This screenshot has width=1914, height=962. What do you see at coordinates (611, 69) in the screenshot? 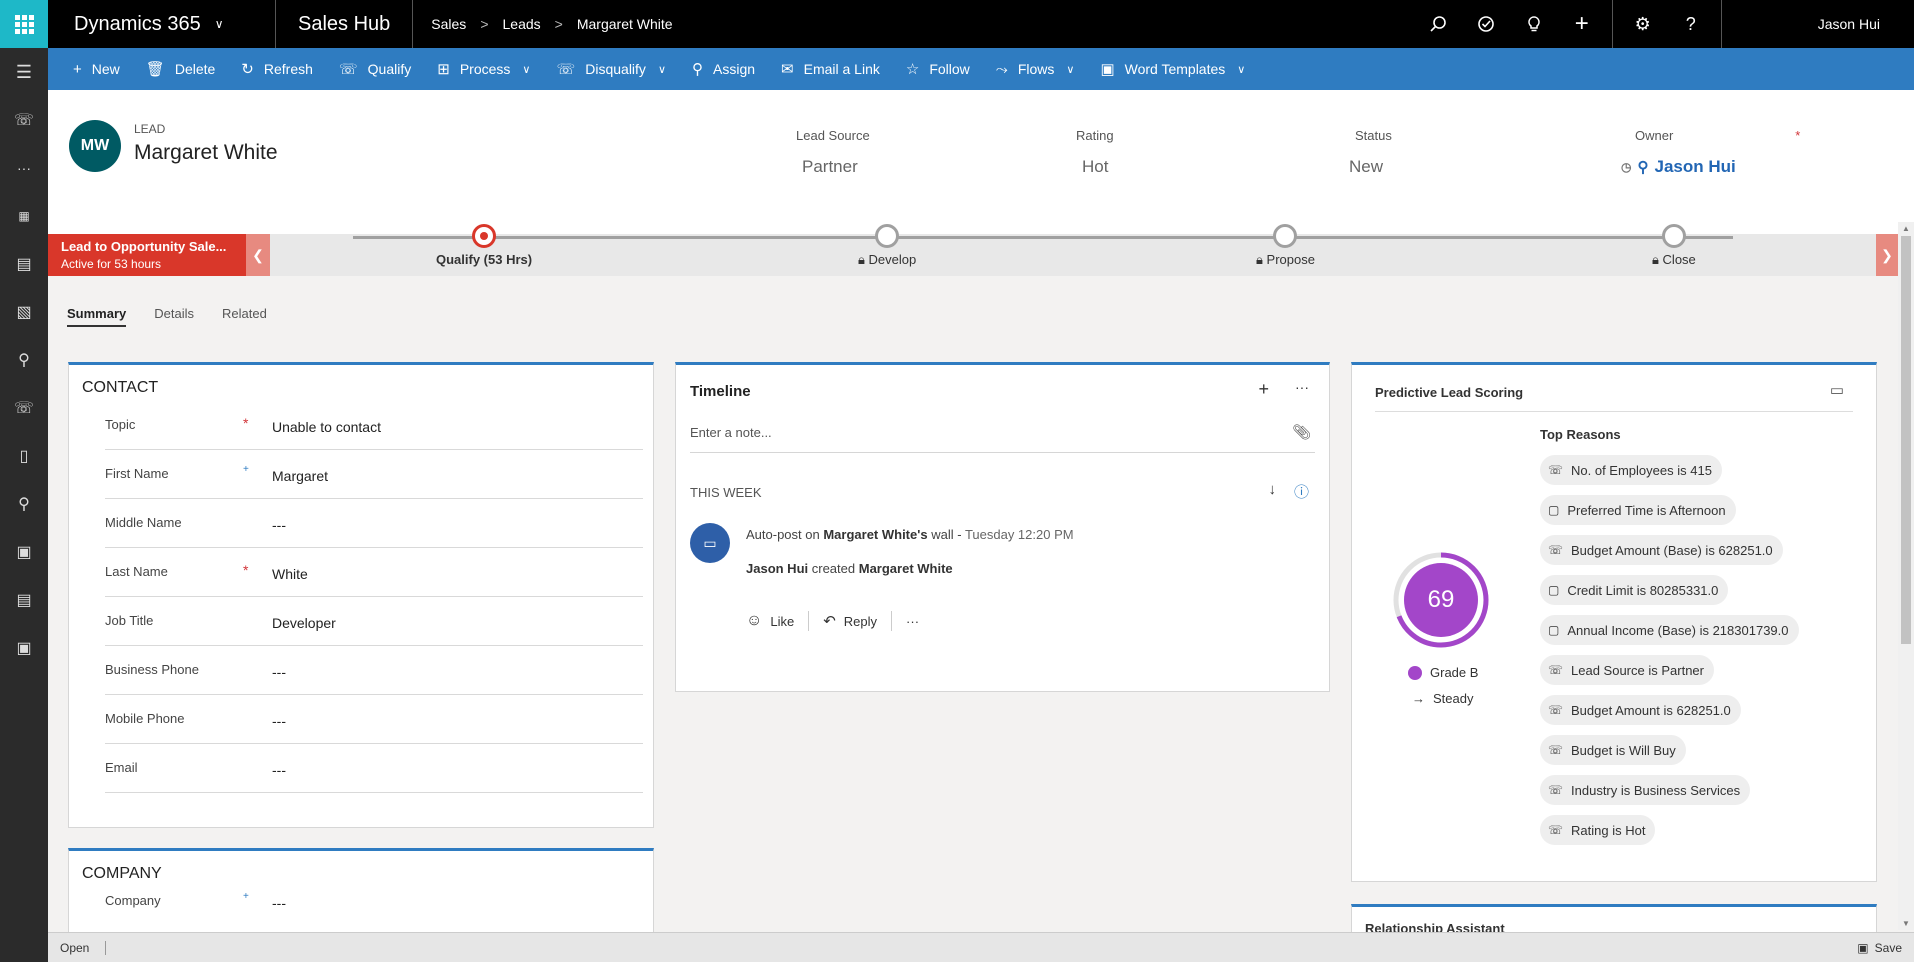
I see `cmd-disqualify-button: ☏ Disqualify ∨` at bounding box center [611, 69].